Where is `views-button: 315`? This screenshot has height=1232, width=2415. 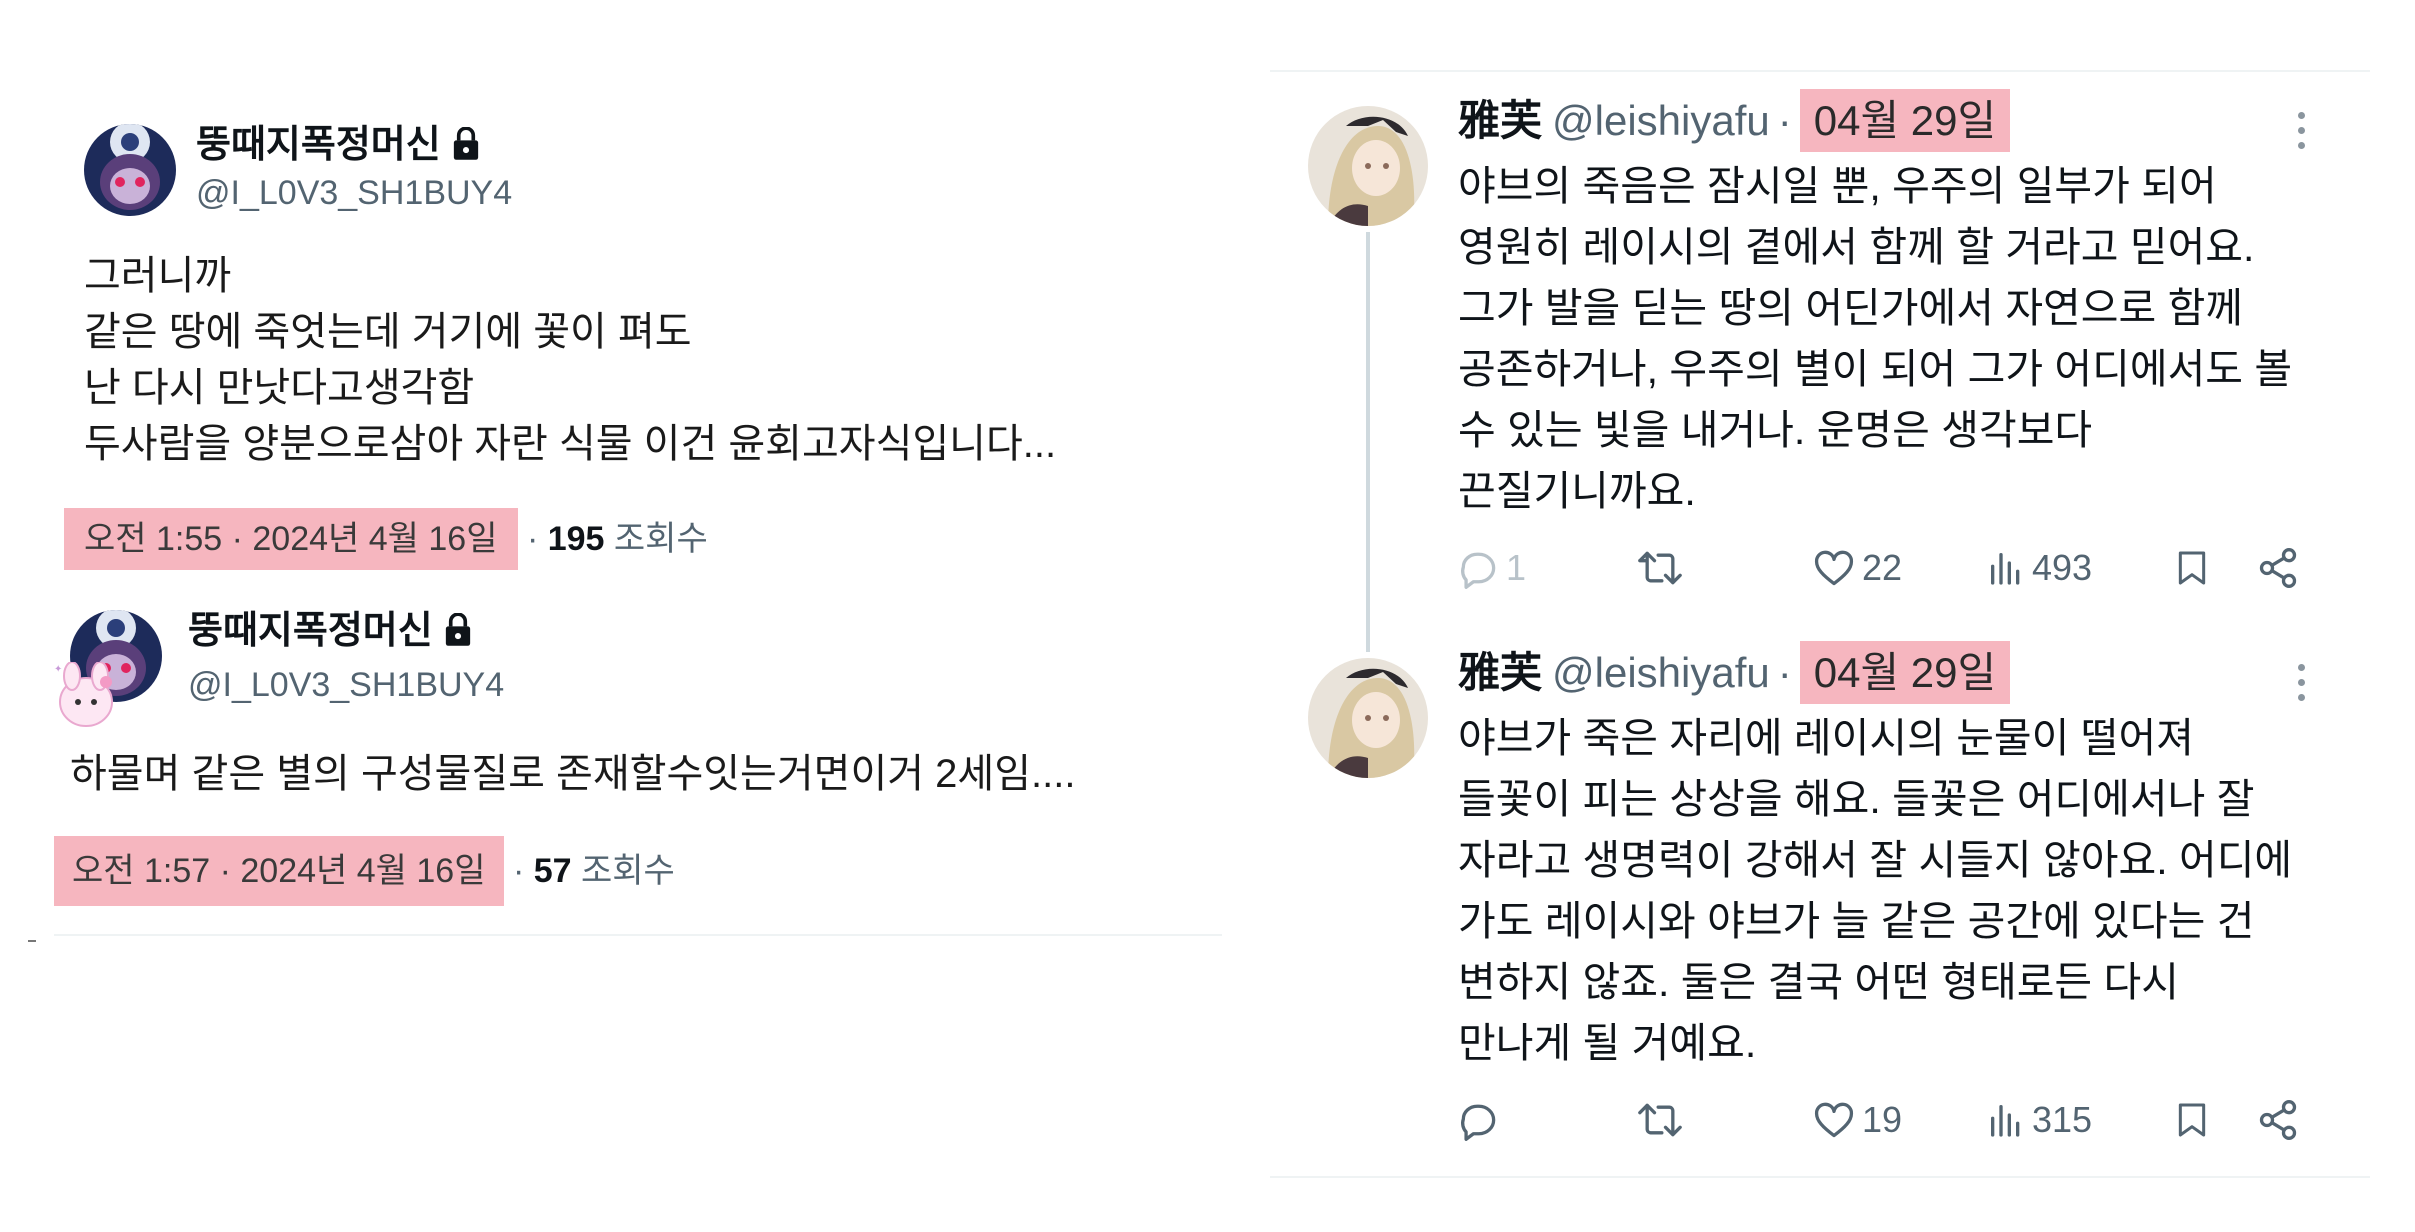
views-button: 315 is located at coordinates (2039, 1120).